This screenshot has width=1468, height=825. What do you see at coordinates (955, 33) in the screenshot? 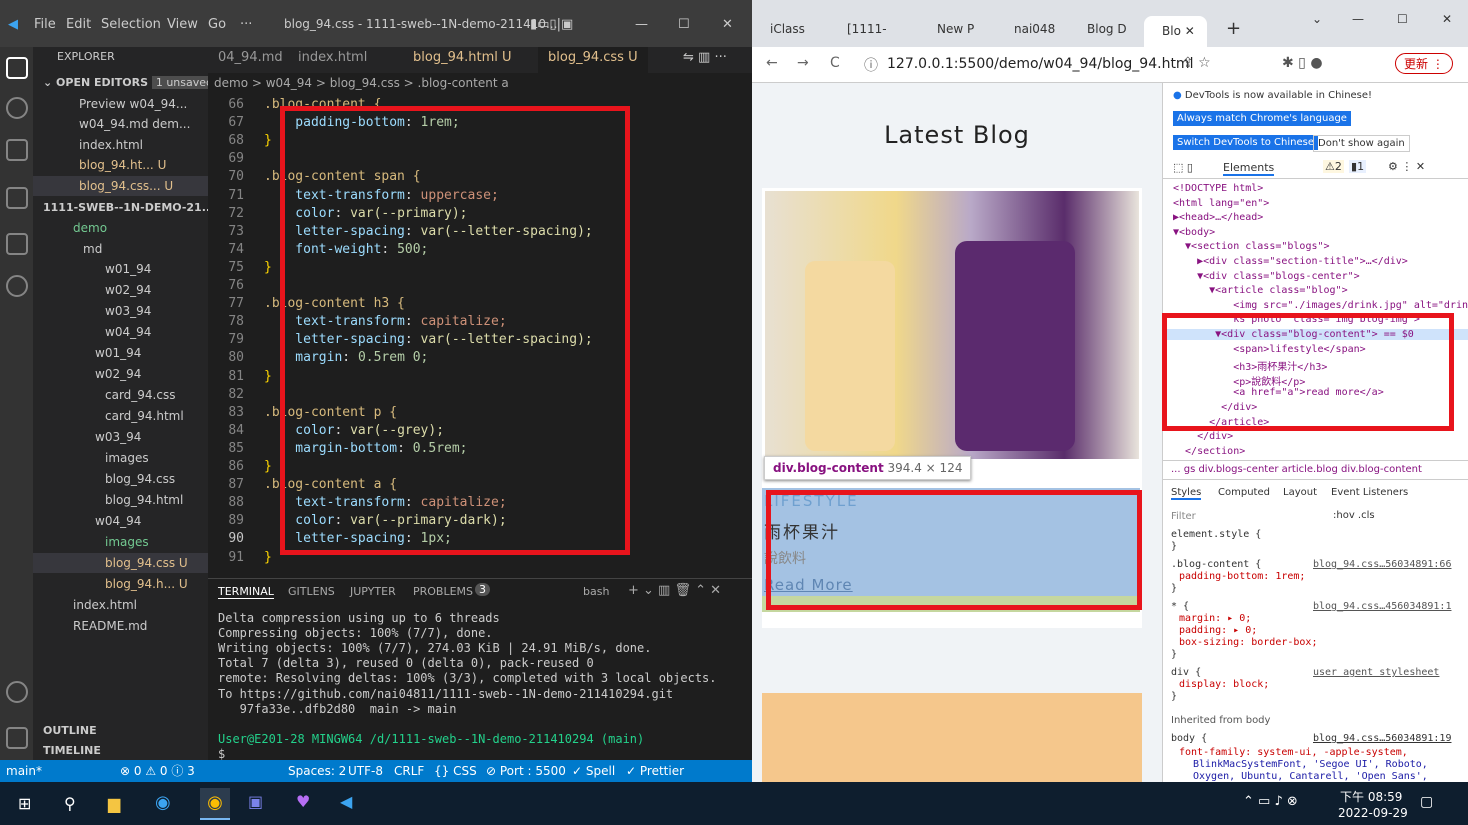
I see `browser-tab: New P` at bounding box center [955, 33].